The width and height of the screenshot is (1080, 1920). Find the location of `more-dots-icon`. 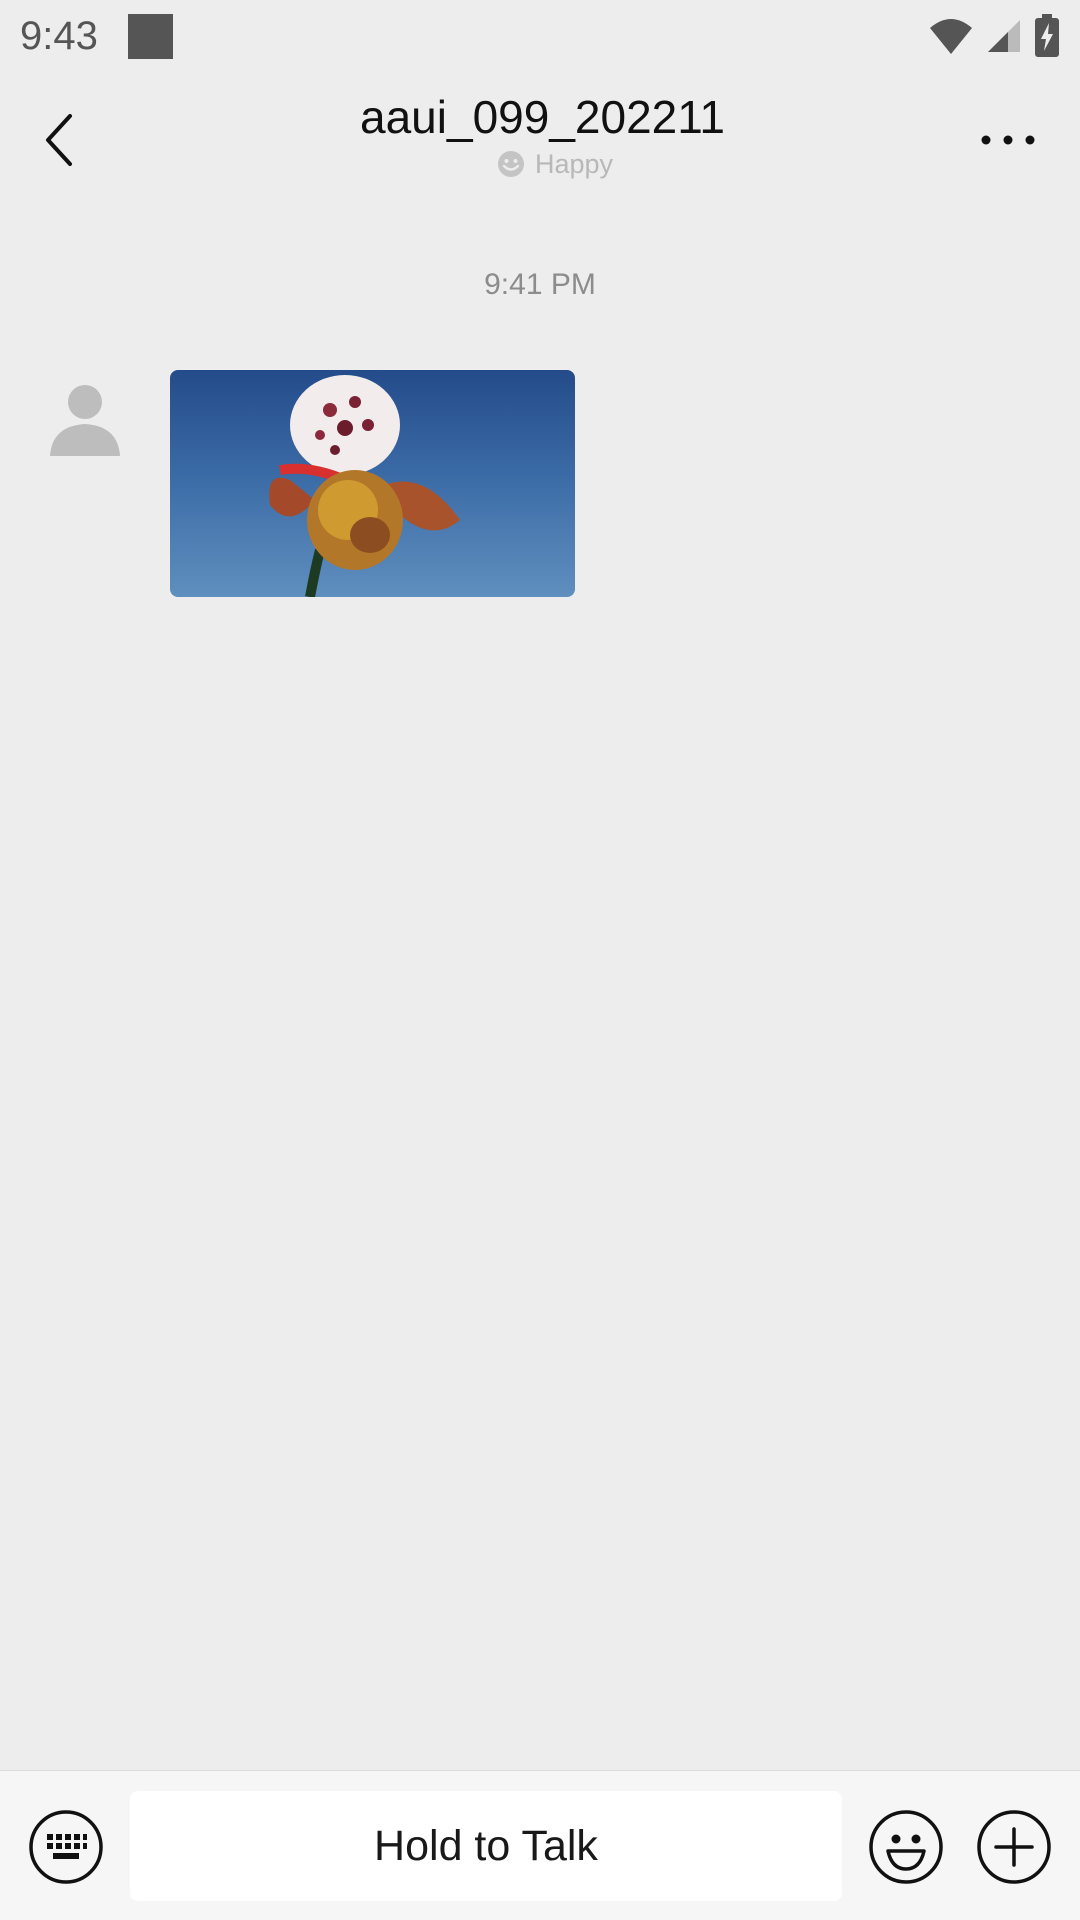

more-dots-icon is located at coordinates (1008, 140).